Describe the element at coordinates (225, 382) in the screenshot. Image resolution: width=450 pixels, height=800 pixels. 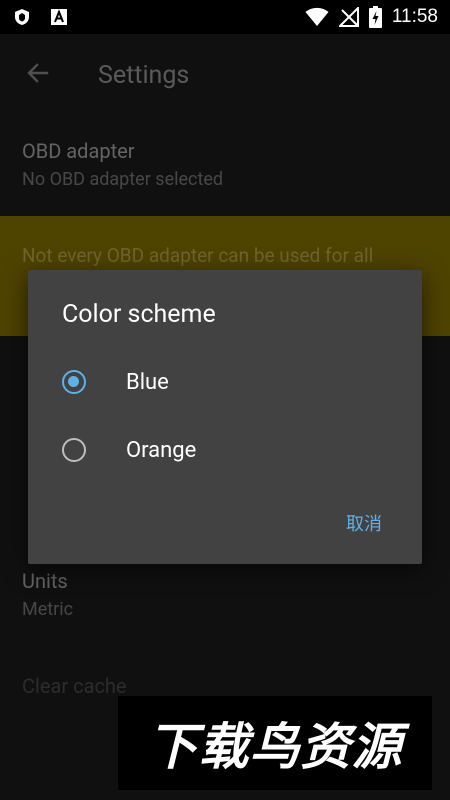
I see `option-blue: Blue` at that location.